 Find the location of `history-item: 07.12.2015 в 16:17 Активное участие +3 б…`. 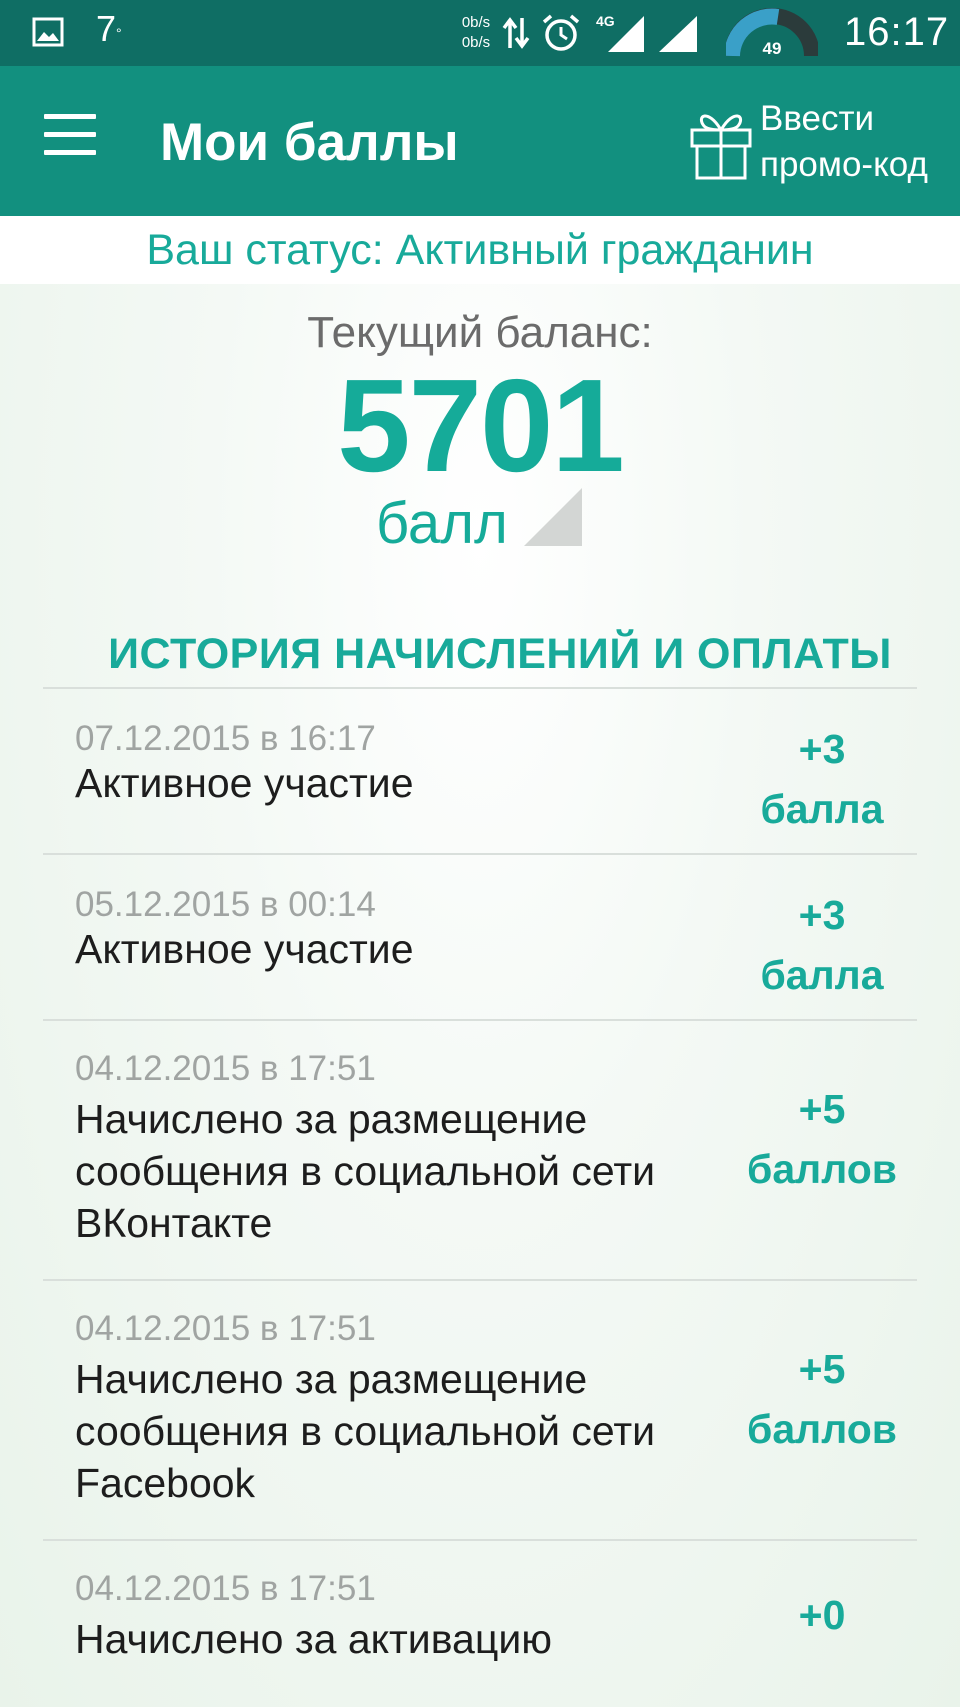

history-item: 07.12.2015 в 16:17 Активное участие +3 б… is located at coordinates (480, 770).